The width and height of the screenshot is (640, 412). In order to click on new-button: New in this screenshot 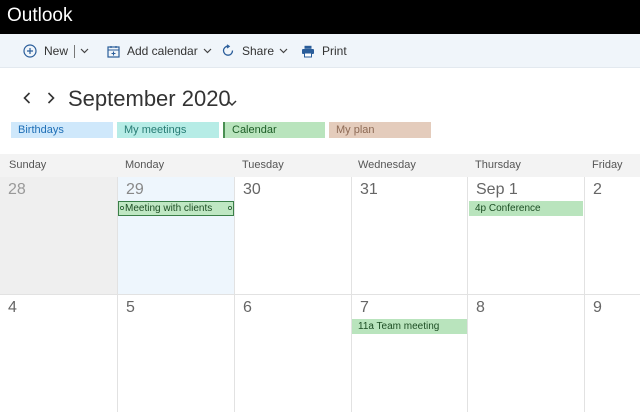, I will do `click(56, 51)`.